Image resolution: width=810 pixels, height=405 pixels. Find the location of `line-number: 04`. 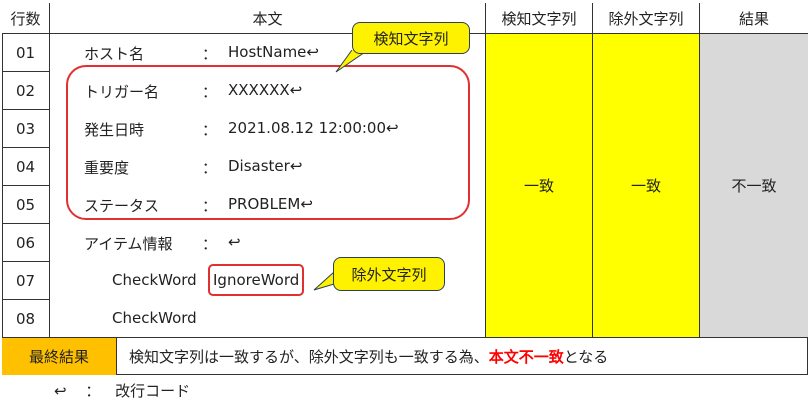

line-number: 04 is located at coordinates (26, 167).